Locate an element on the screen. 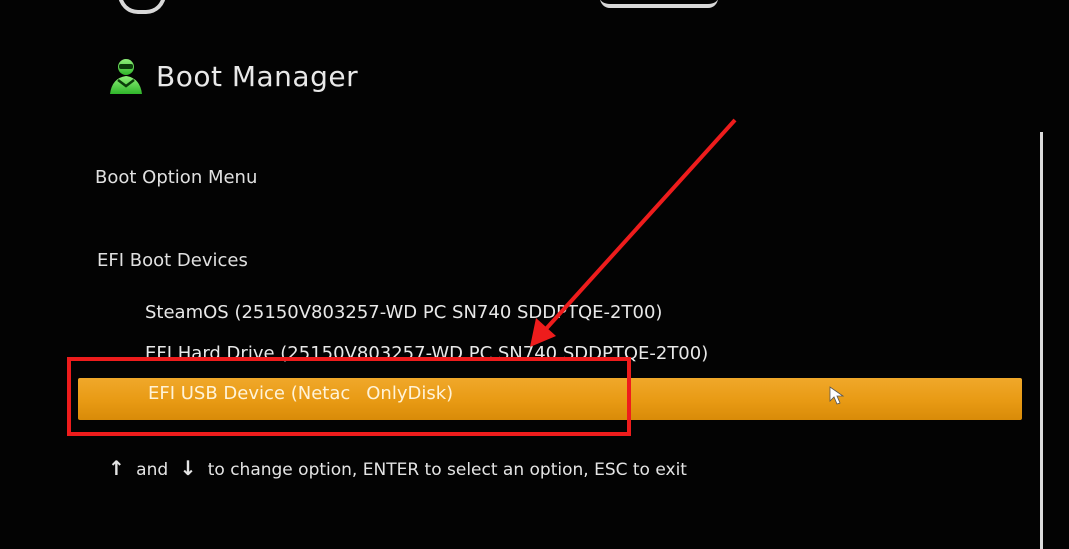 The width and height of the screenshot is (1069, 549). boot-manager-icon is located at coordinates (126, 76).